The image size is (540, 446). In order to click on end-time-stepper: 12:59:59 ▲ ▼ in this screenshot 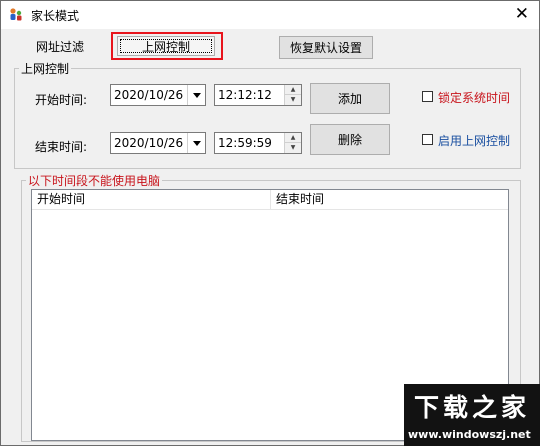, I will do `click(258, 143)`.